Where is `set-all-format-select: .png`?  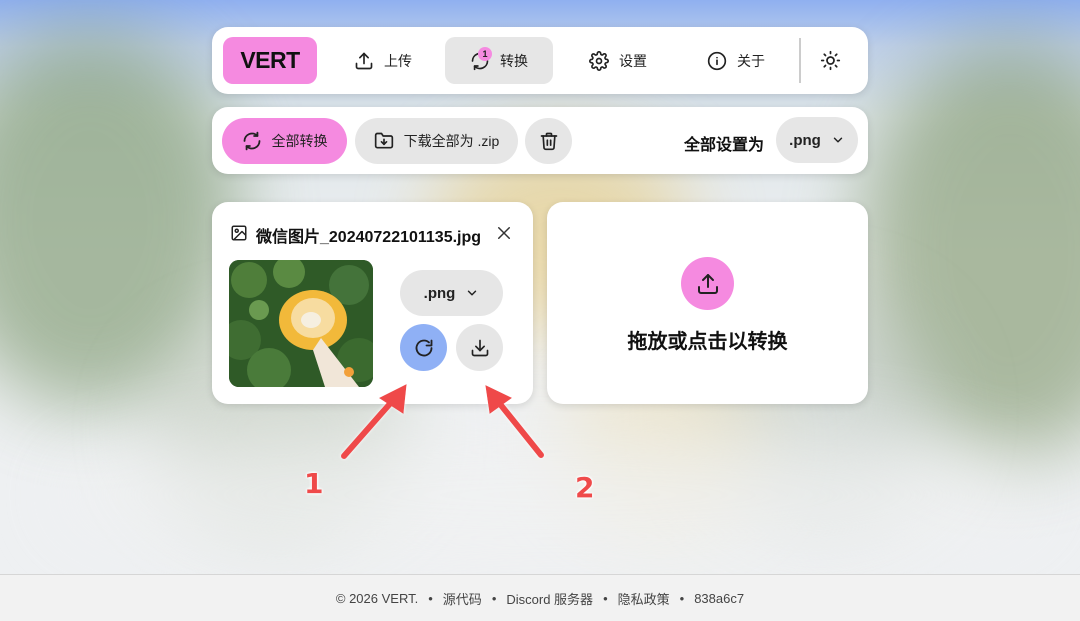
set-all-format-select: .png is located at coordinates (817, 140).